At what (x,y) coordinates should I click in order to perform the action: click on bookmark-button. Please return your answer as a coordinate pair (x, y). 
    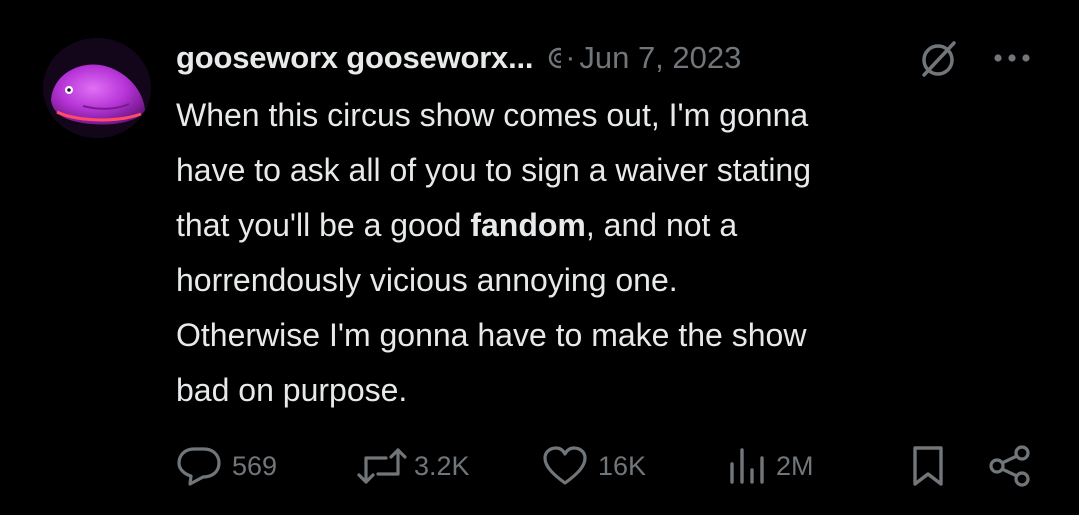
    Looking at the image, I should click on (928, 466).